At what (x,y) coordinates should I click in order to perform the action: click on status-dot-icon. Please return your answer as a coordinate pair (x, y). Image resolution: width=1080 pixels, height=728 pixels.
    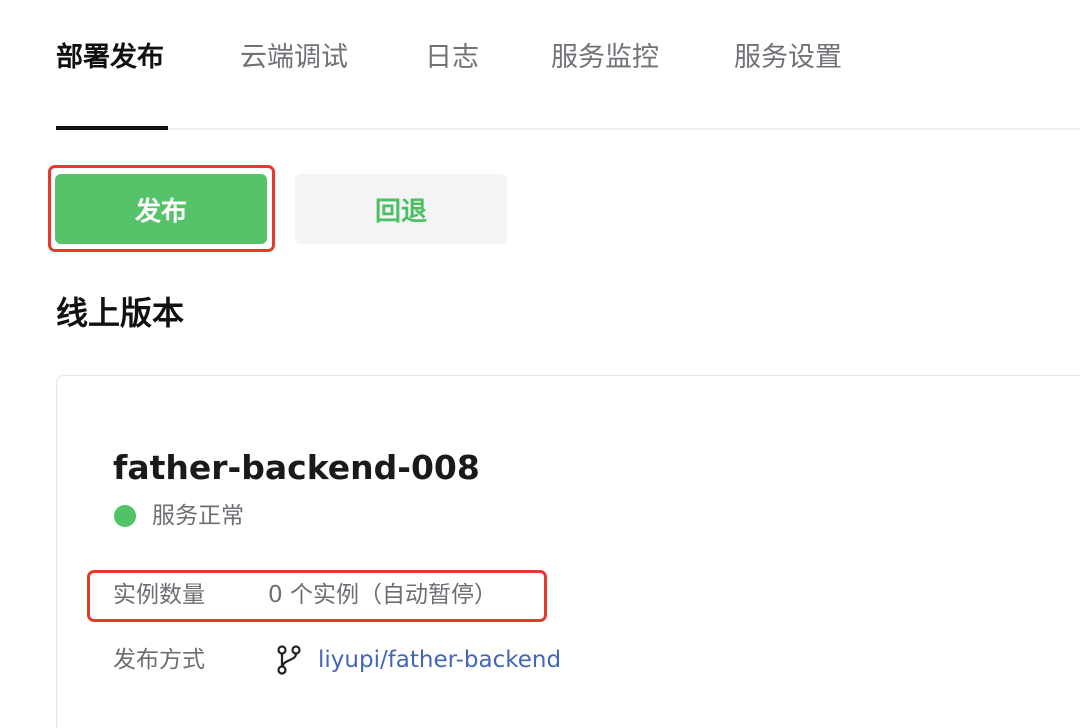
    Looking at the image, I should click on (125, 516).